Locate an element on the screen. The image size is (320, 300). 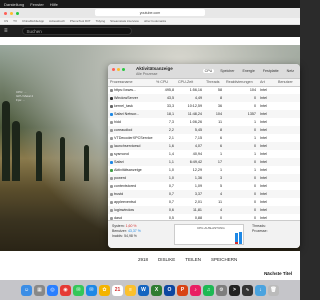
downloads-icon: ↓ is located at coordinates (260, 290).